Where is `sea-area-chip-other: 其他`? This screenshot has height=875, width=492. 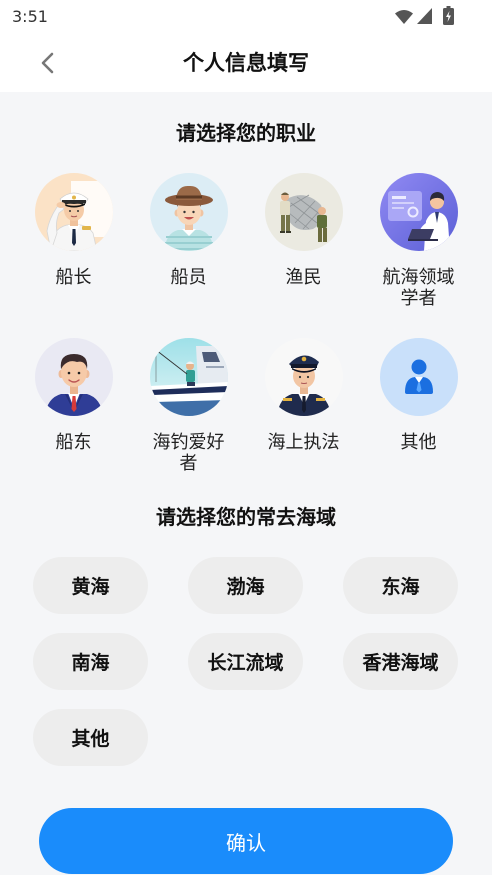 sea-area-chip-other: 其他 is located at coordinates (90, 737).